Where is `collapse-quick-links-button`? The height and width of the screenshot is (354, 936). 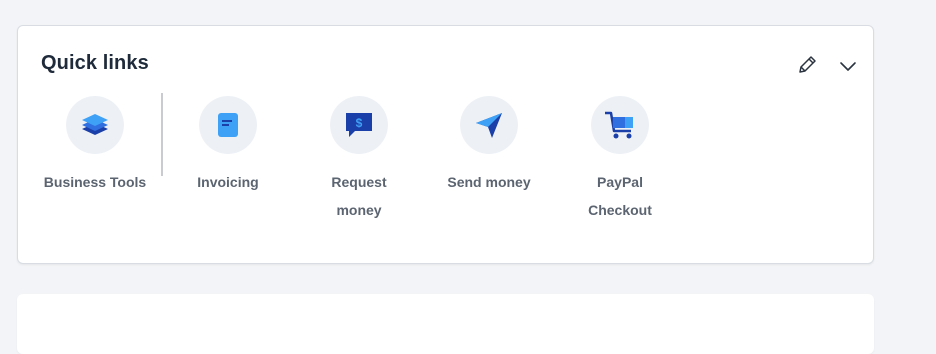
collapse-quick-links-button is located at coordinates (848, 66).